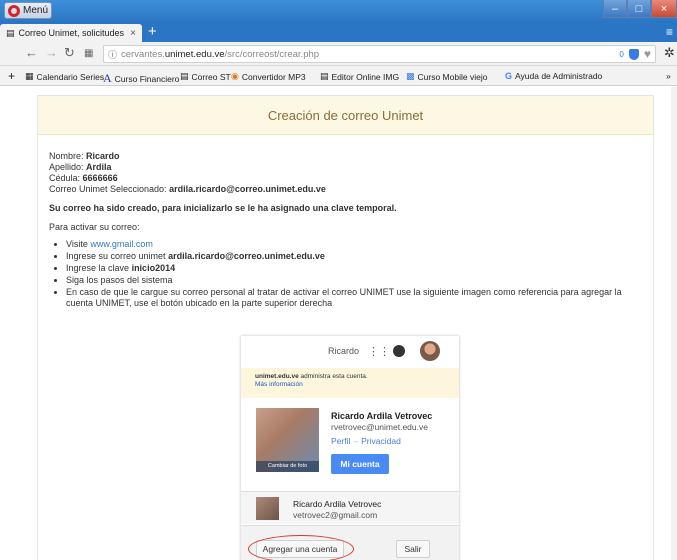 The height and width of the screenshot is (560, 677). I want to click on maximize-button: □, so click(639, 9).